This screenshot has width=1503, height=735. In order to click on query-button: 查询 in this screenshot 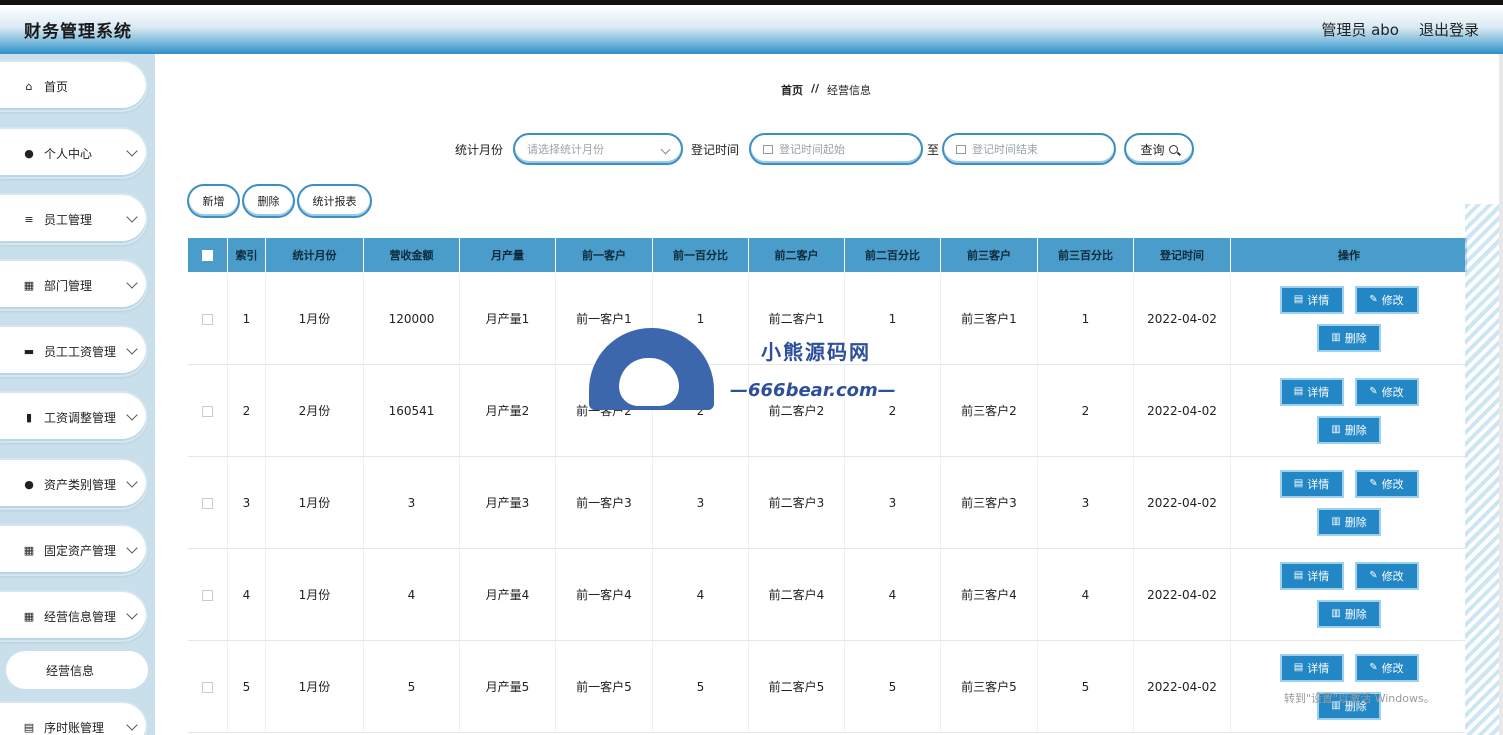, I will do `click(1159, 149)`.